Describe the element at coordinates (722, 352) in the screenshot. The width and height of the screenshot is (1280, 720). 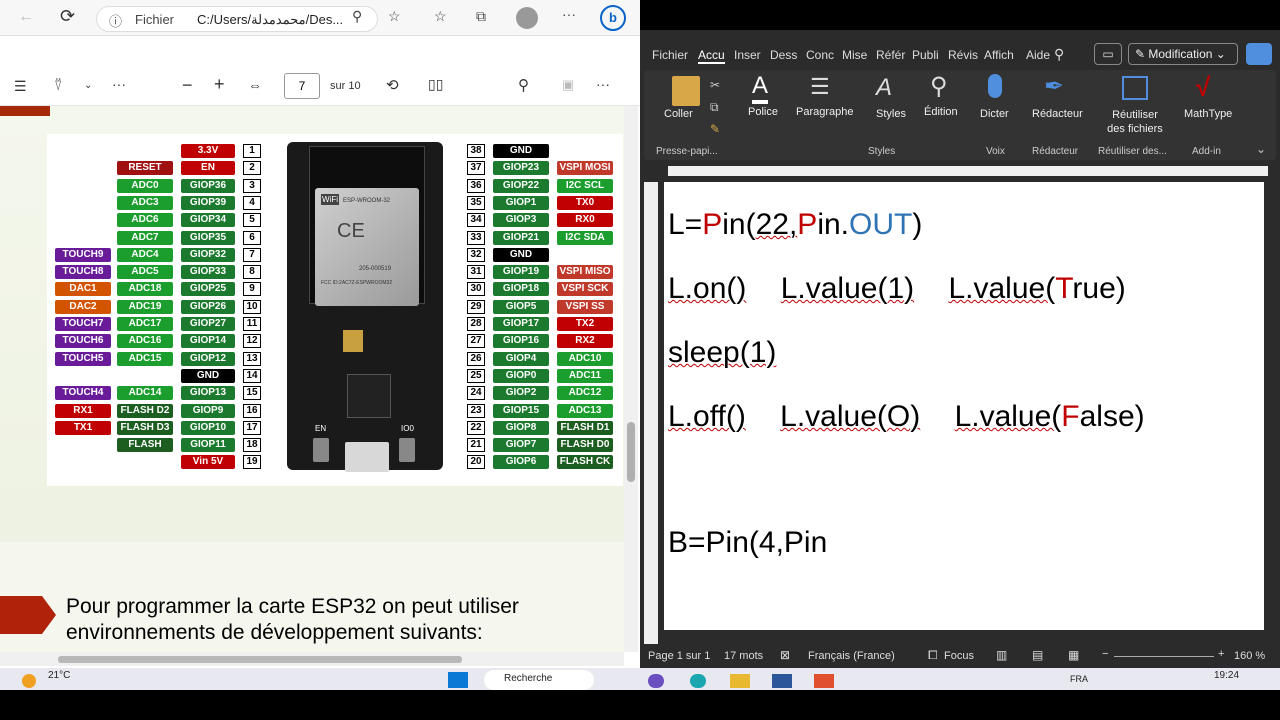
I see `doc-line-3: sleep(1)` at that location.